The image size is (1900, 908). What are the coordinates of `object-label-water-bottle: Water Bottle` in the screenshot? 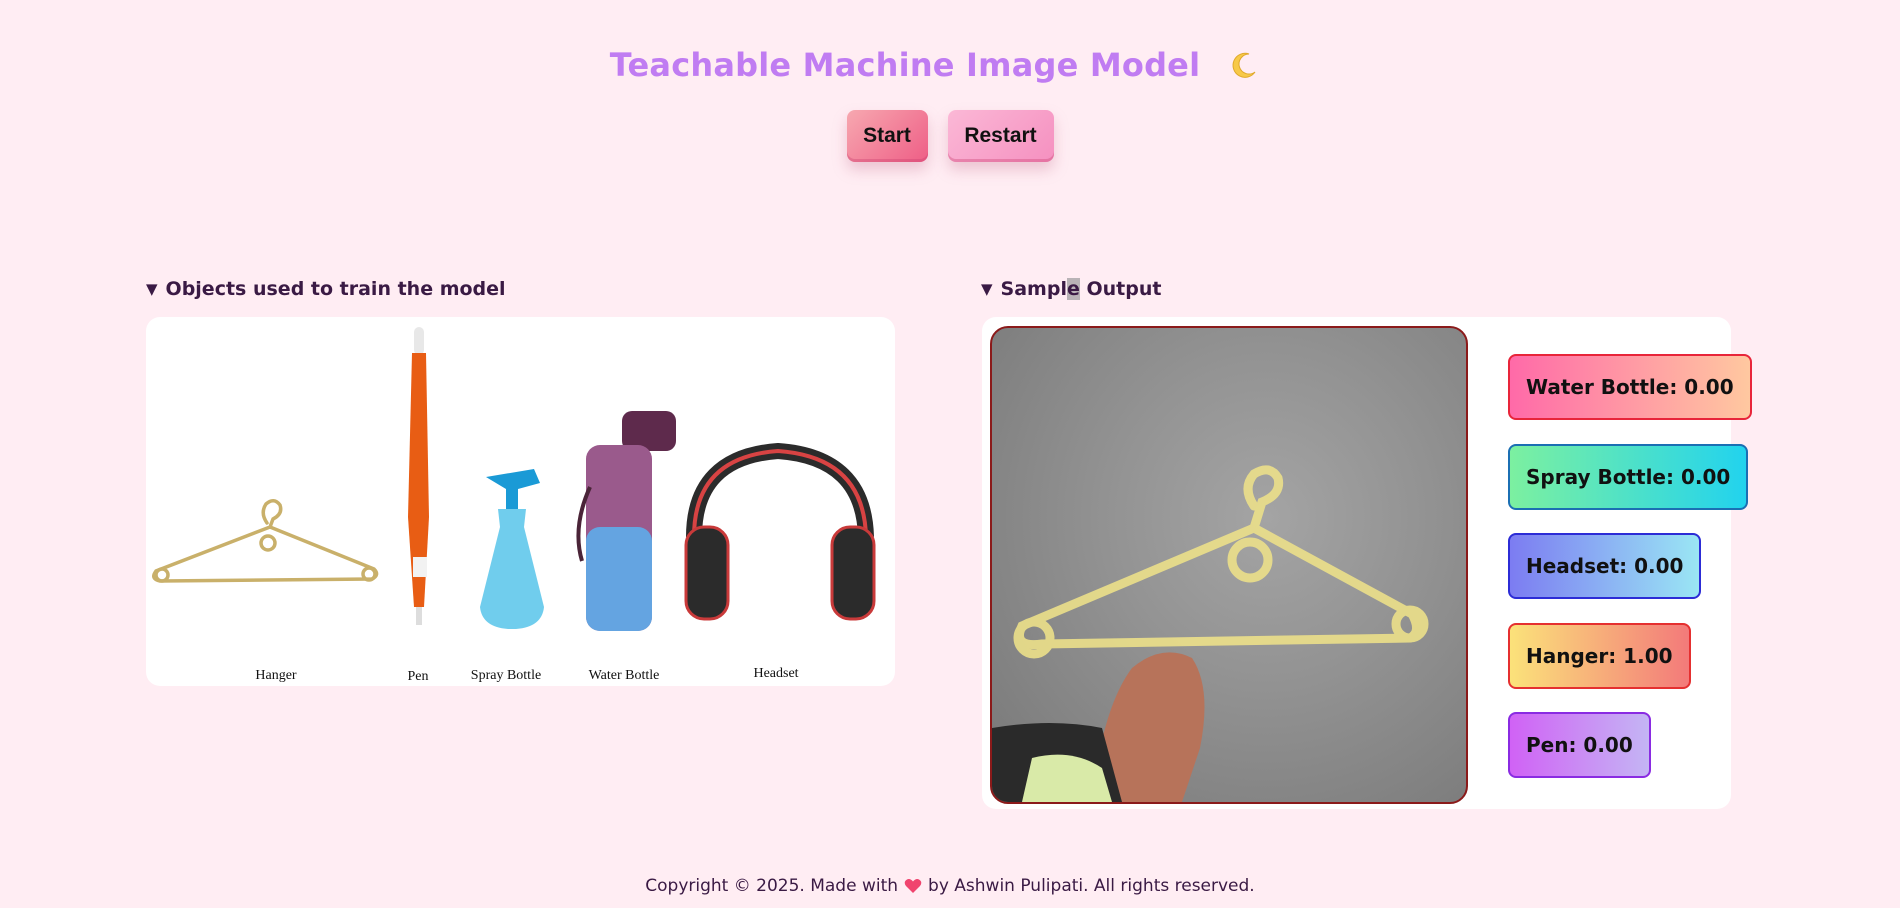 It's located at (624, 675).